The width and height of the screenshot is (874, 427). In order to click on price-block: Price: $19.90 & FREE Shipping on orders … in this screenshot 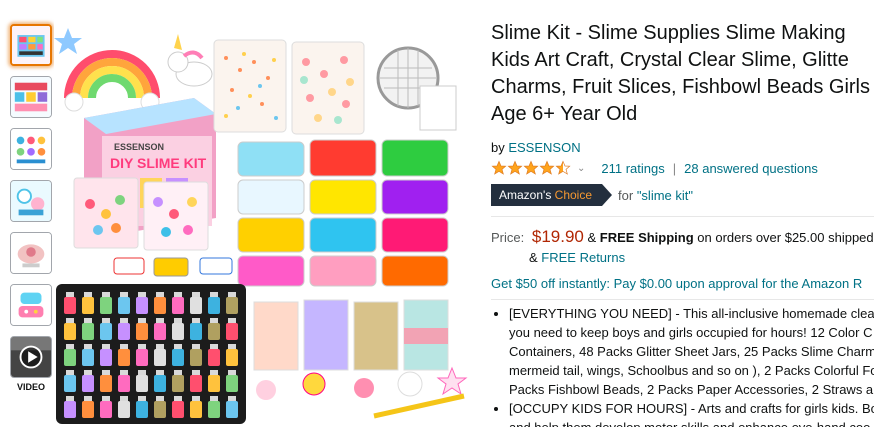, I will do `click(682, 247)`.